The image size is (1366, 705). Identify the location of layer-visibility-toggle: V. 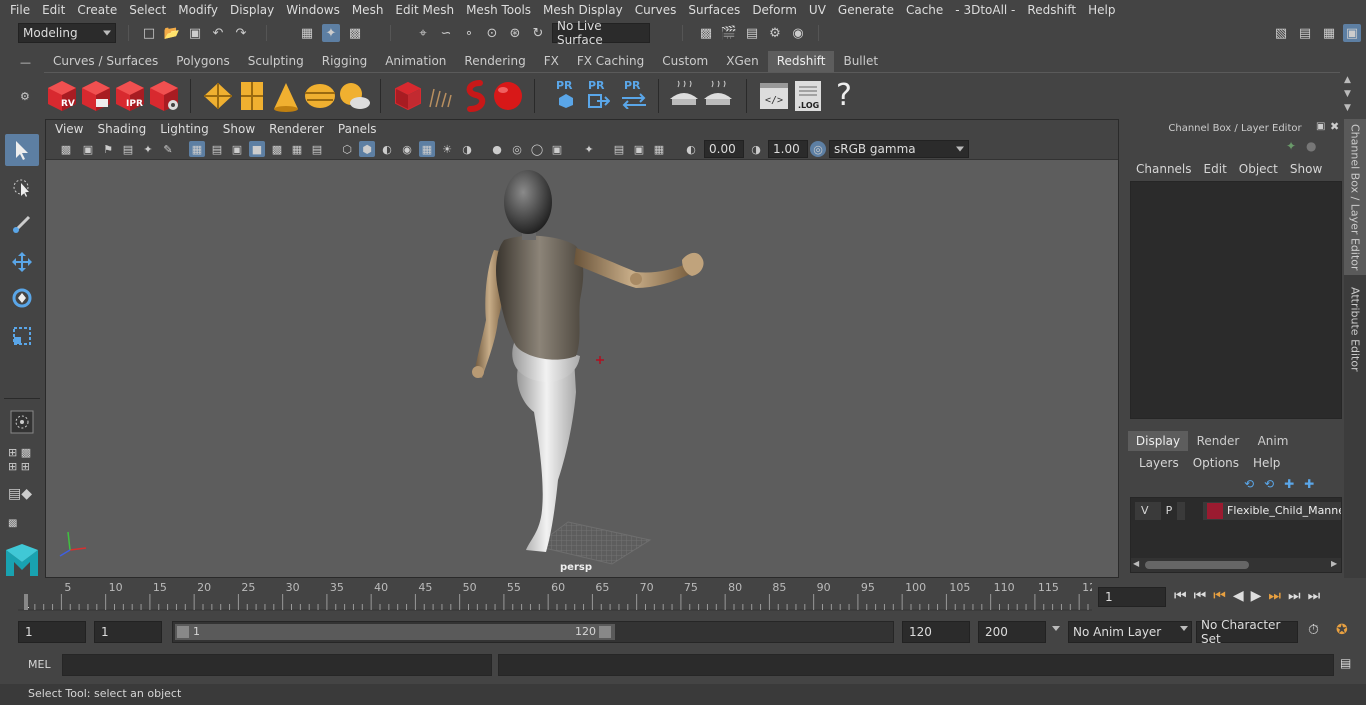
(1145, 510).